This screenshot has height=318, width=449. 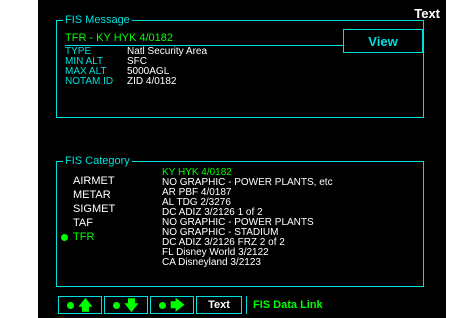 I want to click on category-label: SIGMET, so click(x=94, y=209).